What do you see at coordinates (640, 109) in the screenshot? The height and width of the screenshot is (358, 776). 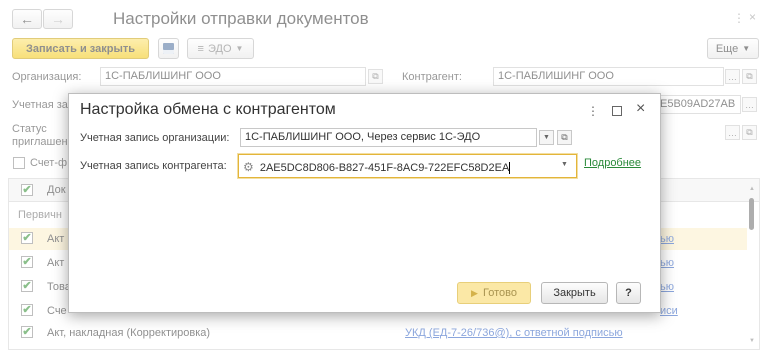 I see `close-icon: ×` at bounding box center [640, 109].